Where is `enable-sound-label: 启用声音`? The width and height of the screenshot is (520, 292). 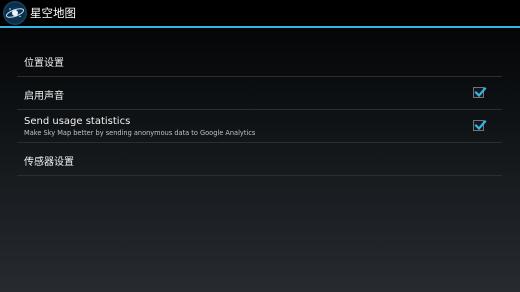 enable-sound-label: 启用声音 is located at coordinates (44, 96).